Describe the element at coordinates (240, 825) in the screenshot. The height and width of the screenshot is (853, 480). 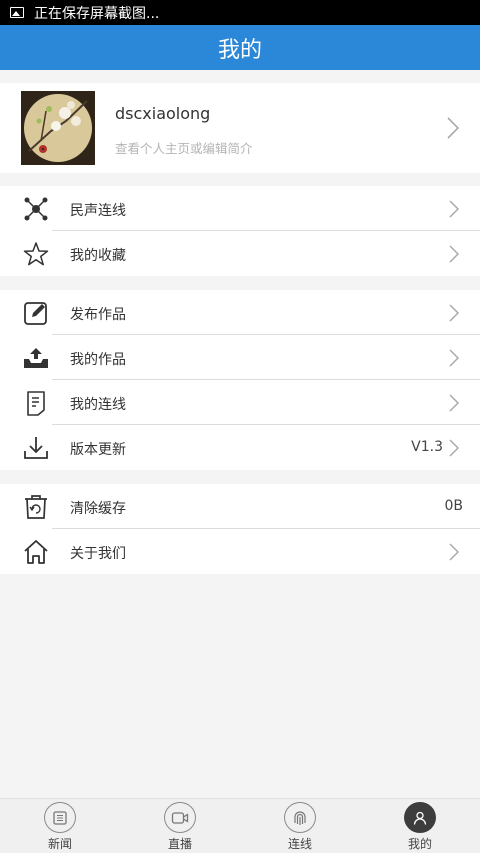
I see `bottom-tab-bar: 新闻 直播 连线 我的` at that location.